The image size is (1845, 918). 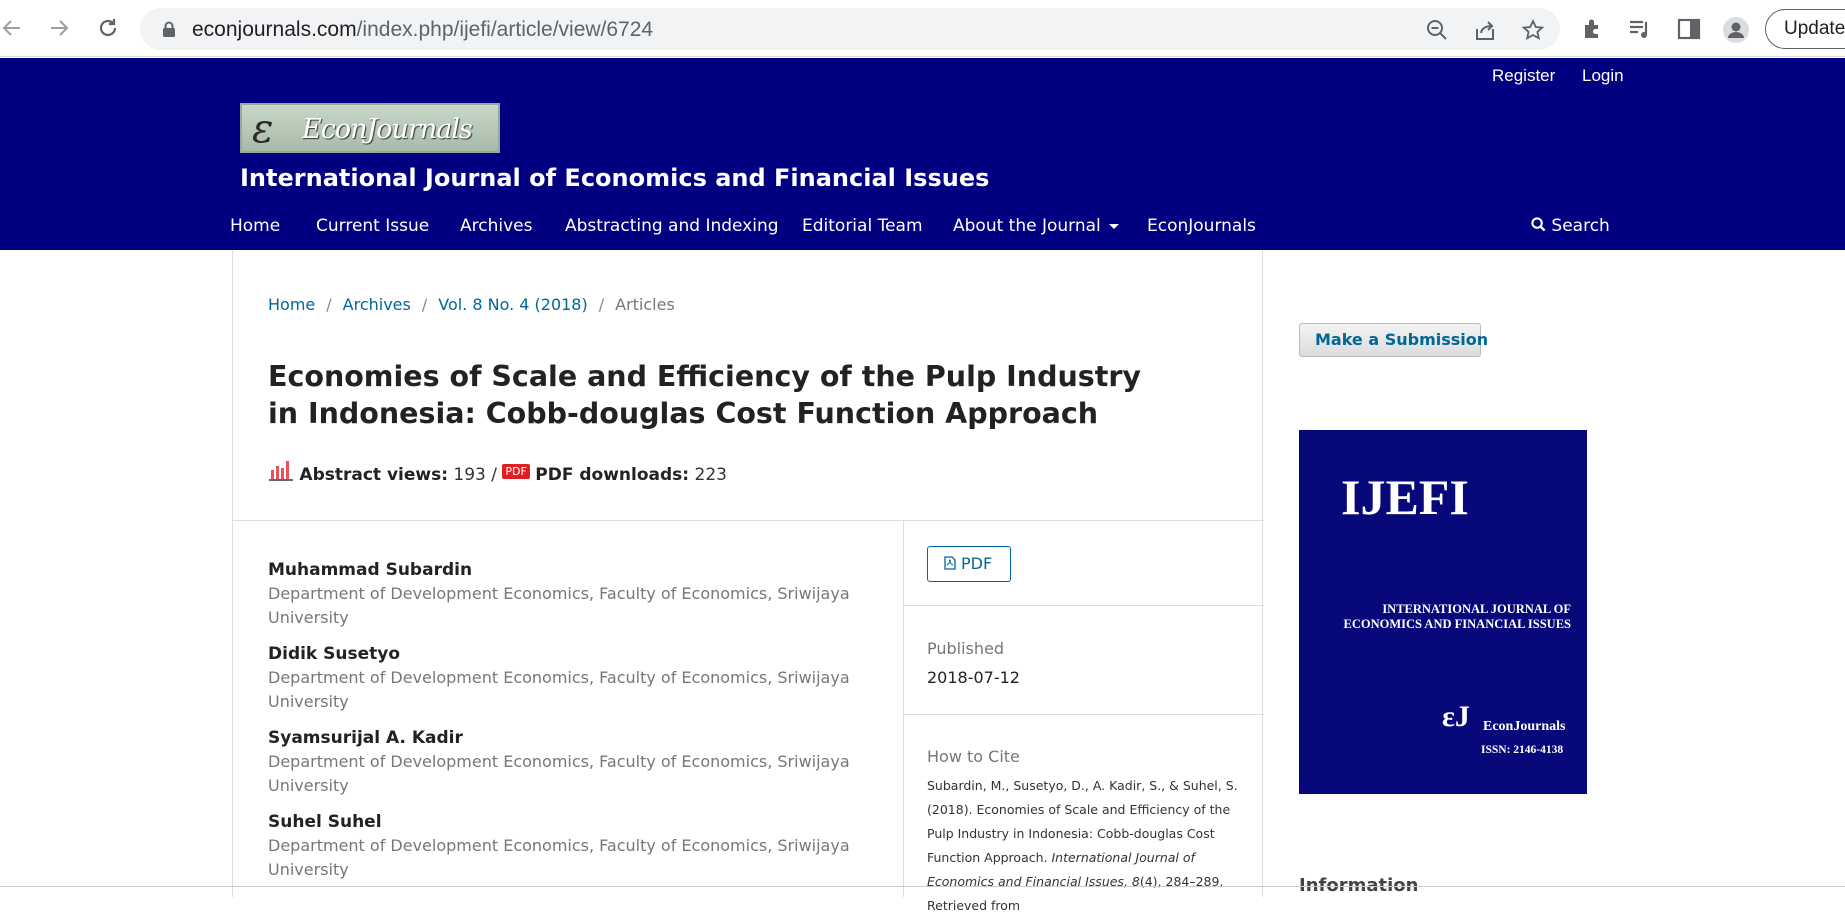 What do you see at coordinates (1603, 76) in the screenshot?
I see `login-link: Login` at bounding box center [1603, 76].